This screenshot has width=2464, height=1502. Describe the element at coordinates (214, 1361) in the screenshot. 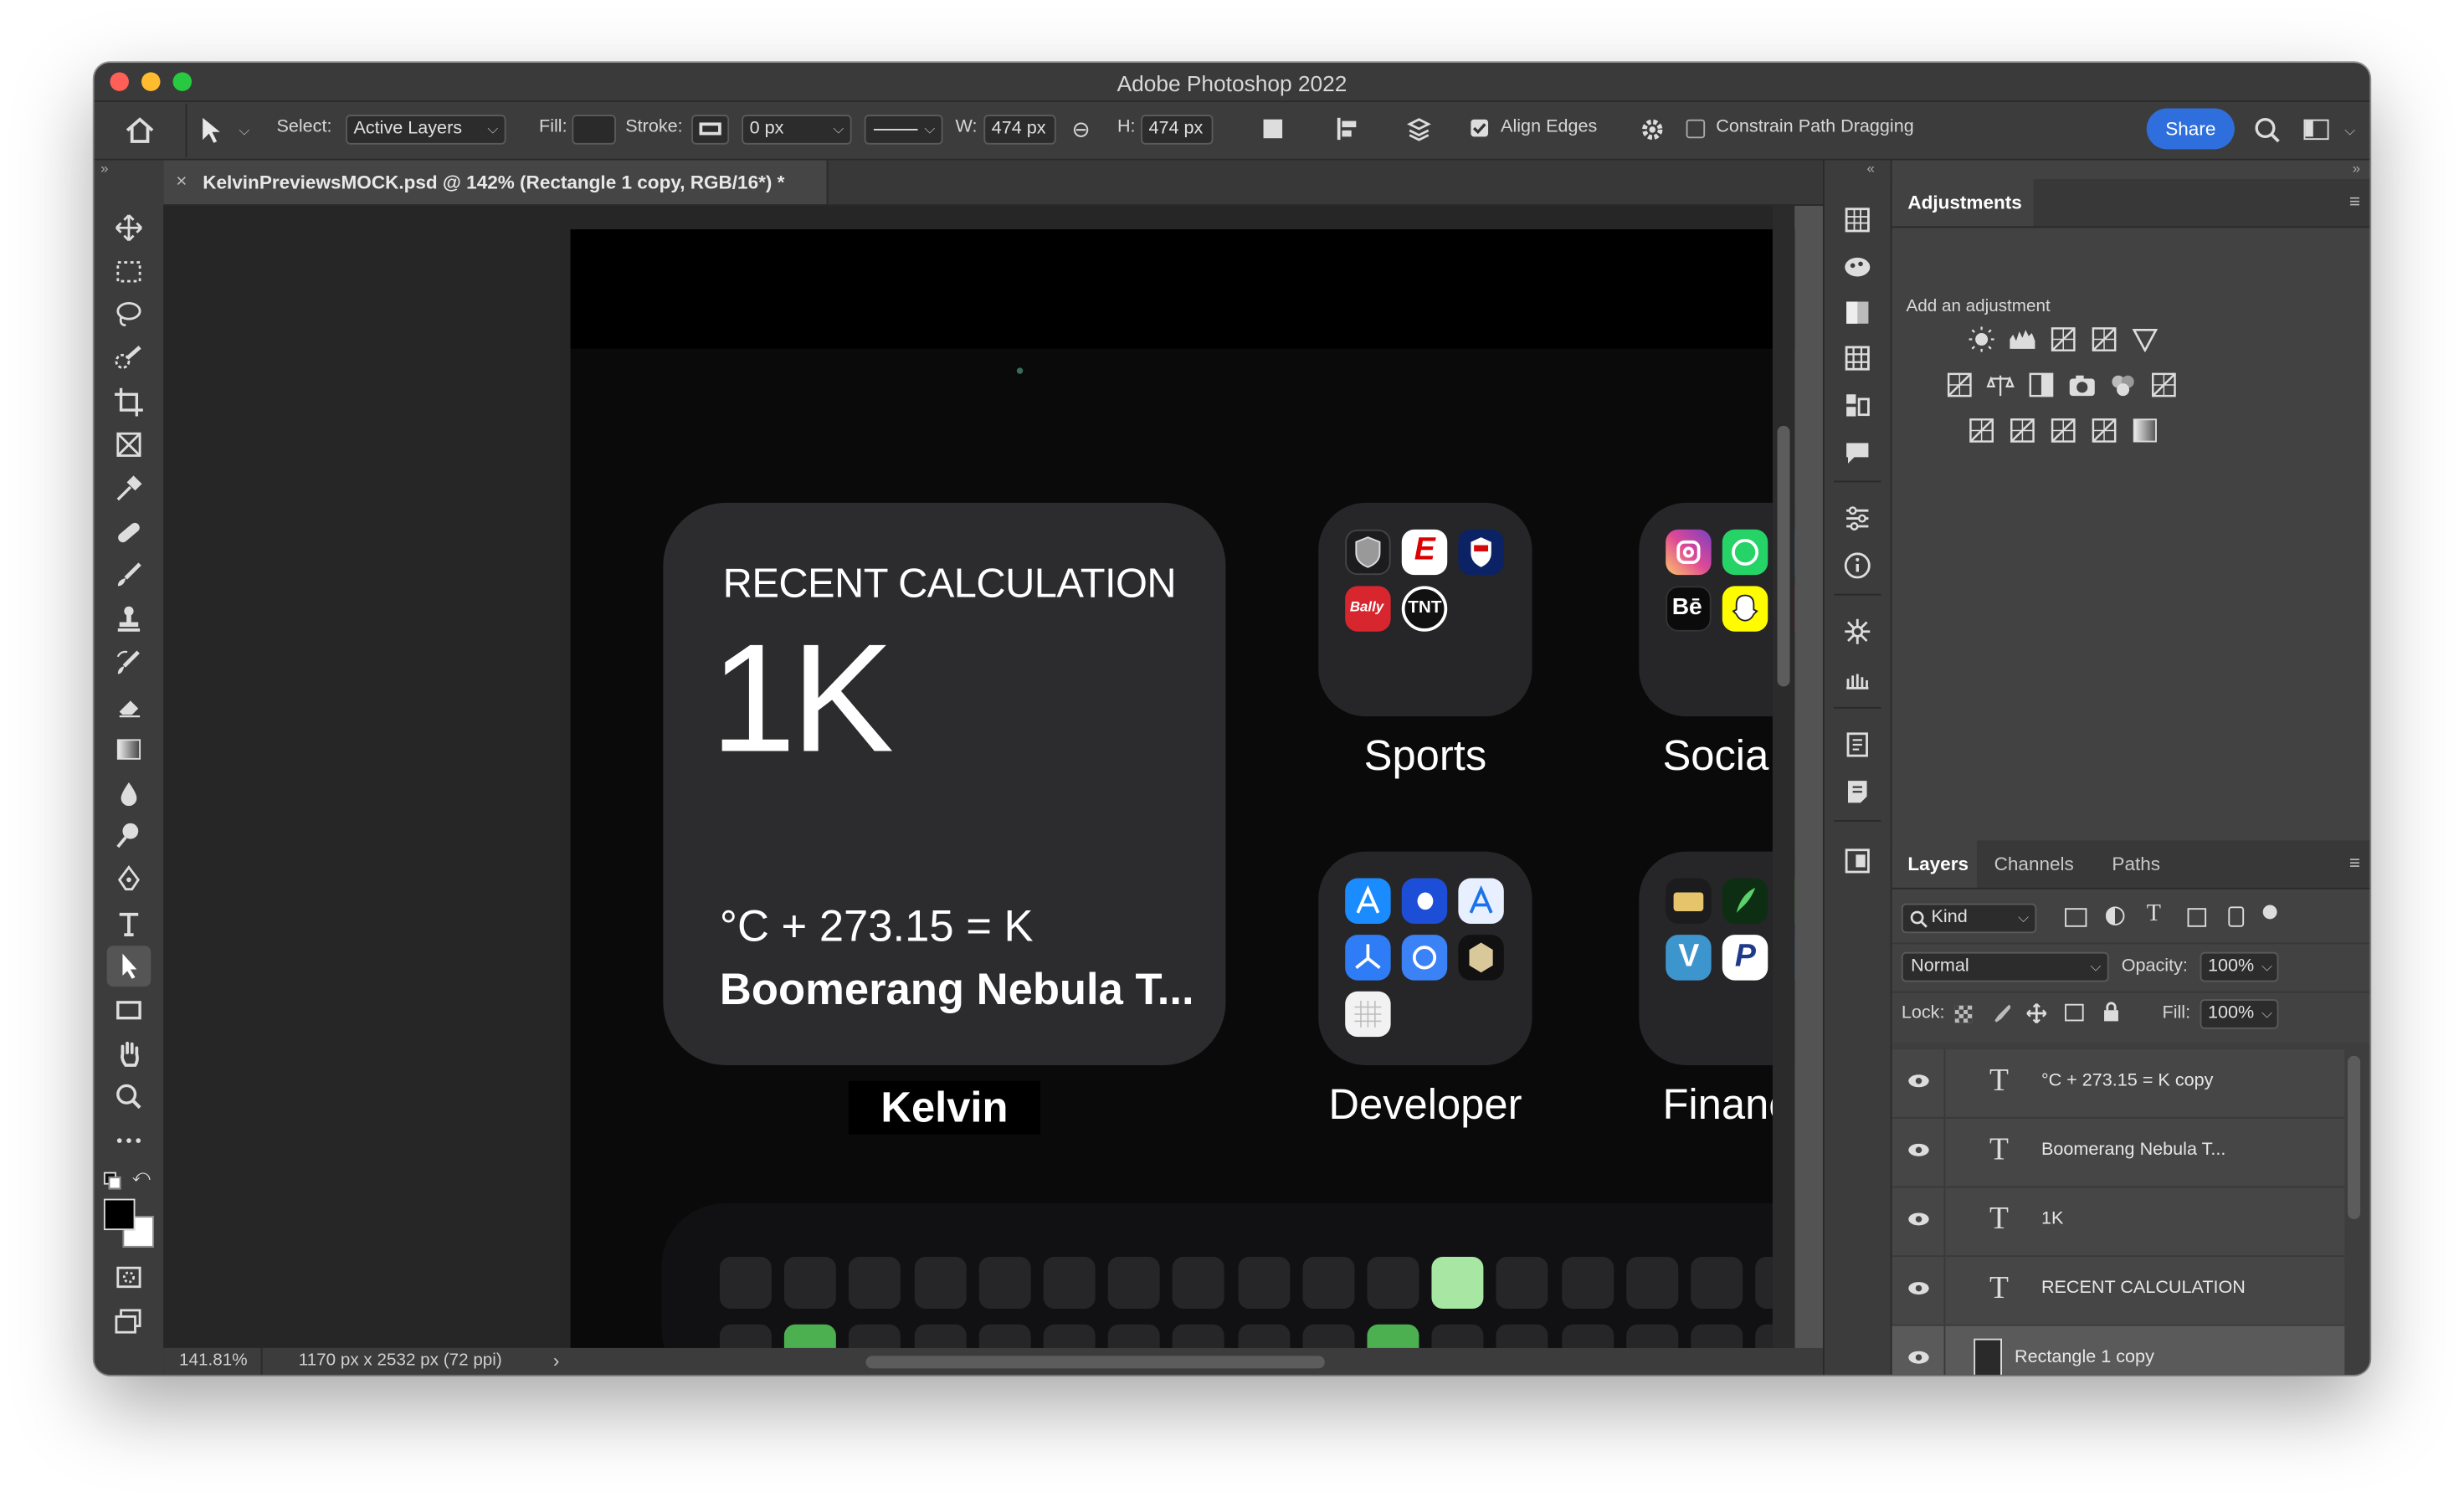

I see `zoom-level: 141.81%` at that location.